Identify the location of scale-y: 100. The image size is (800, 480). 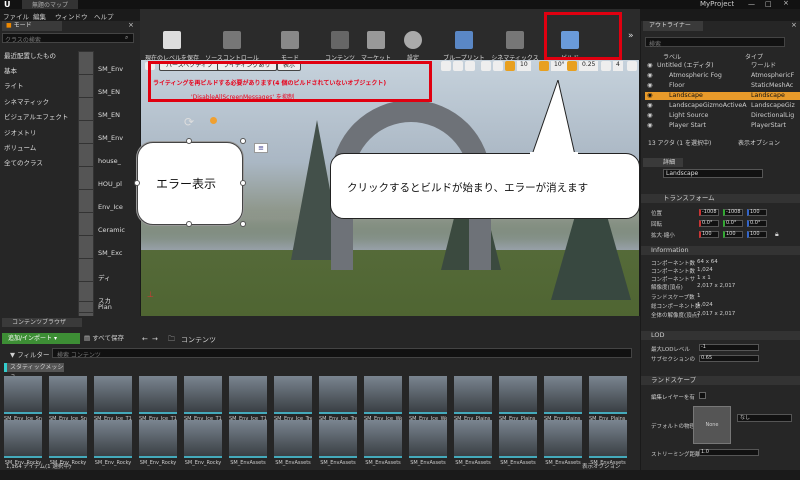
(733, 234).